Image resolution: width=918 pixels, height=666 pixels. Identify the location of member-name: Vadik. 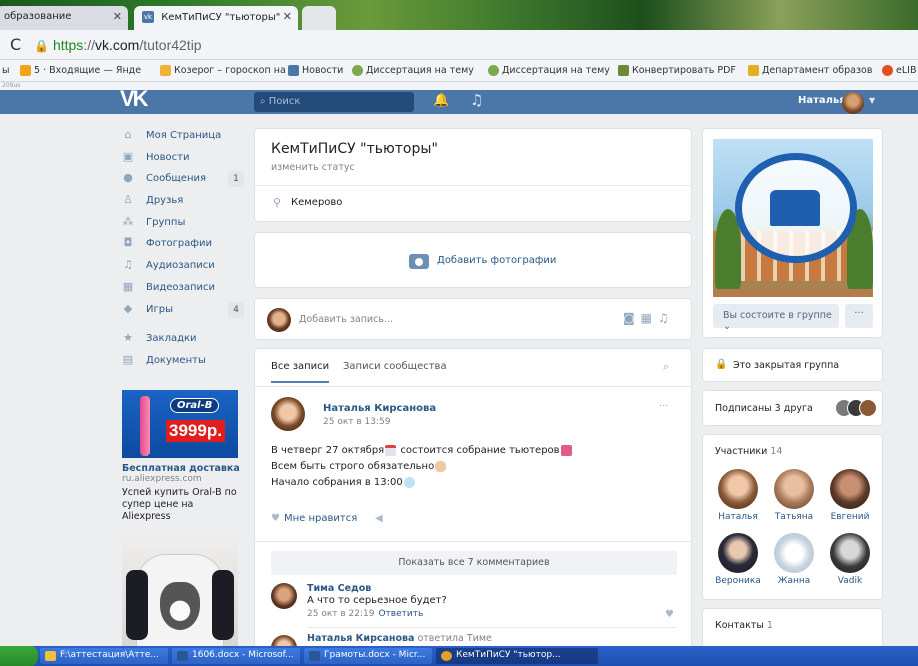
(850, 581).